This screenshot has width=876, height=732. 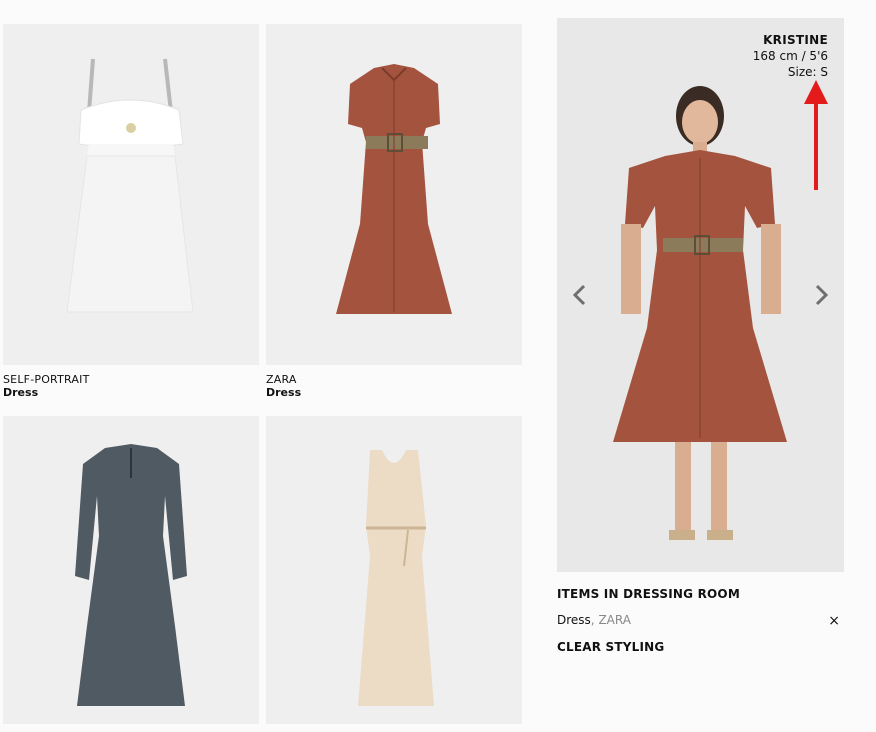 I want to click on model-size: Size: S, so click(x=807, y=72).